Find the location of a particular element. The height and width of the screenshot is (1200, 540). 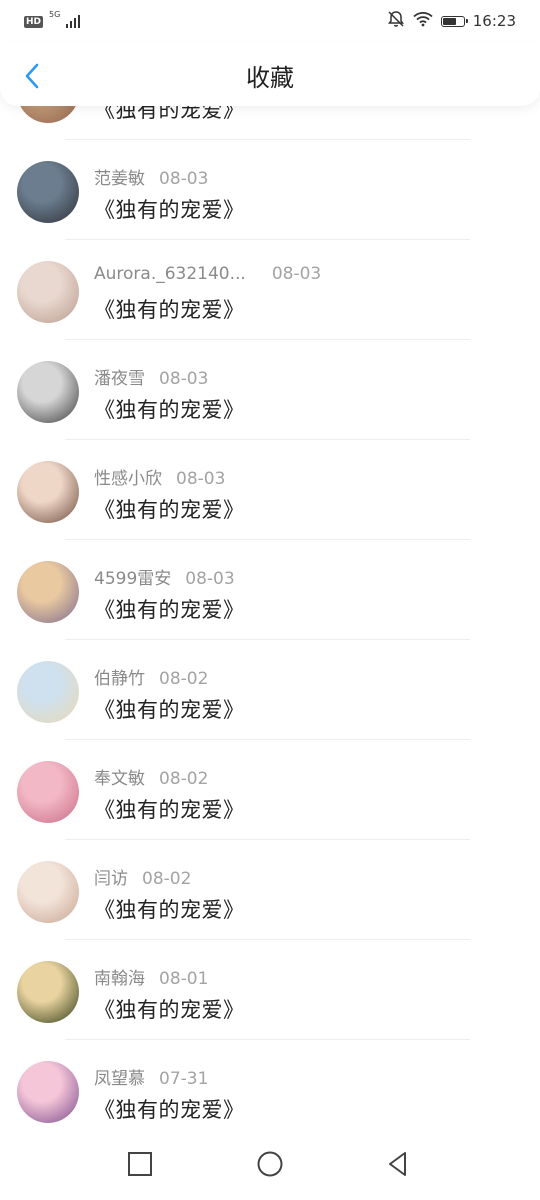

status-bar: HD 5G 16:23 is located at coordinates (270, 22).